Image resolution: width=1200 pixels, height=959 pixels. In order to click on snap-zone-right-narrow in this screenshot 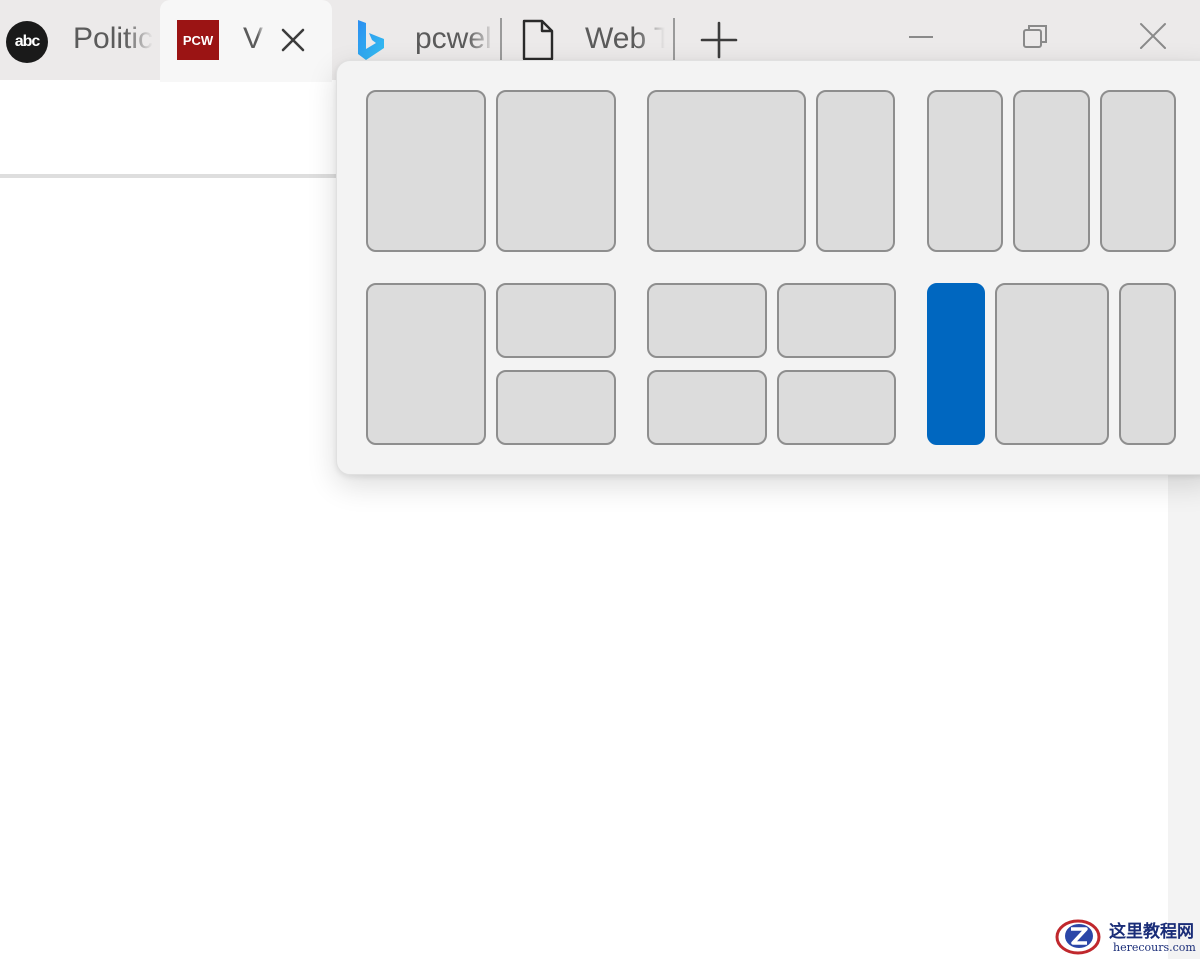, I will do `click(1147, 364)`.